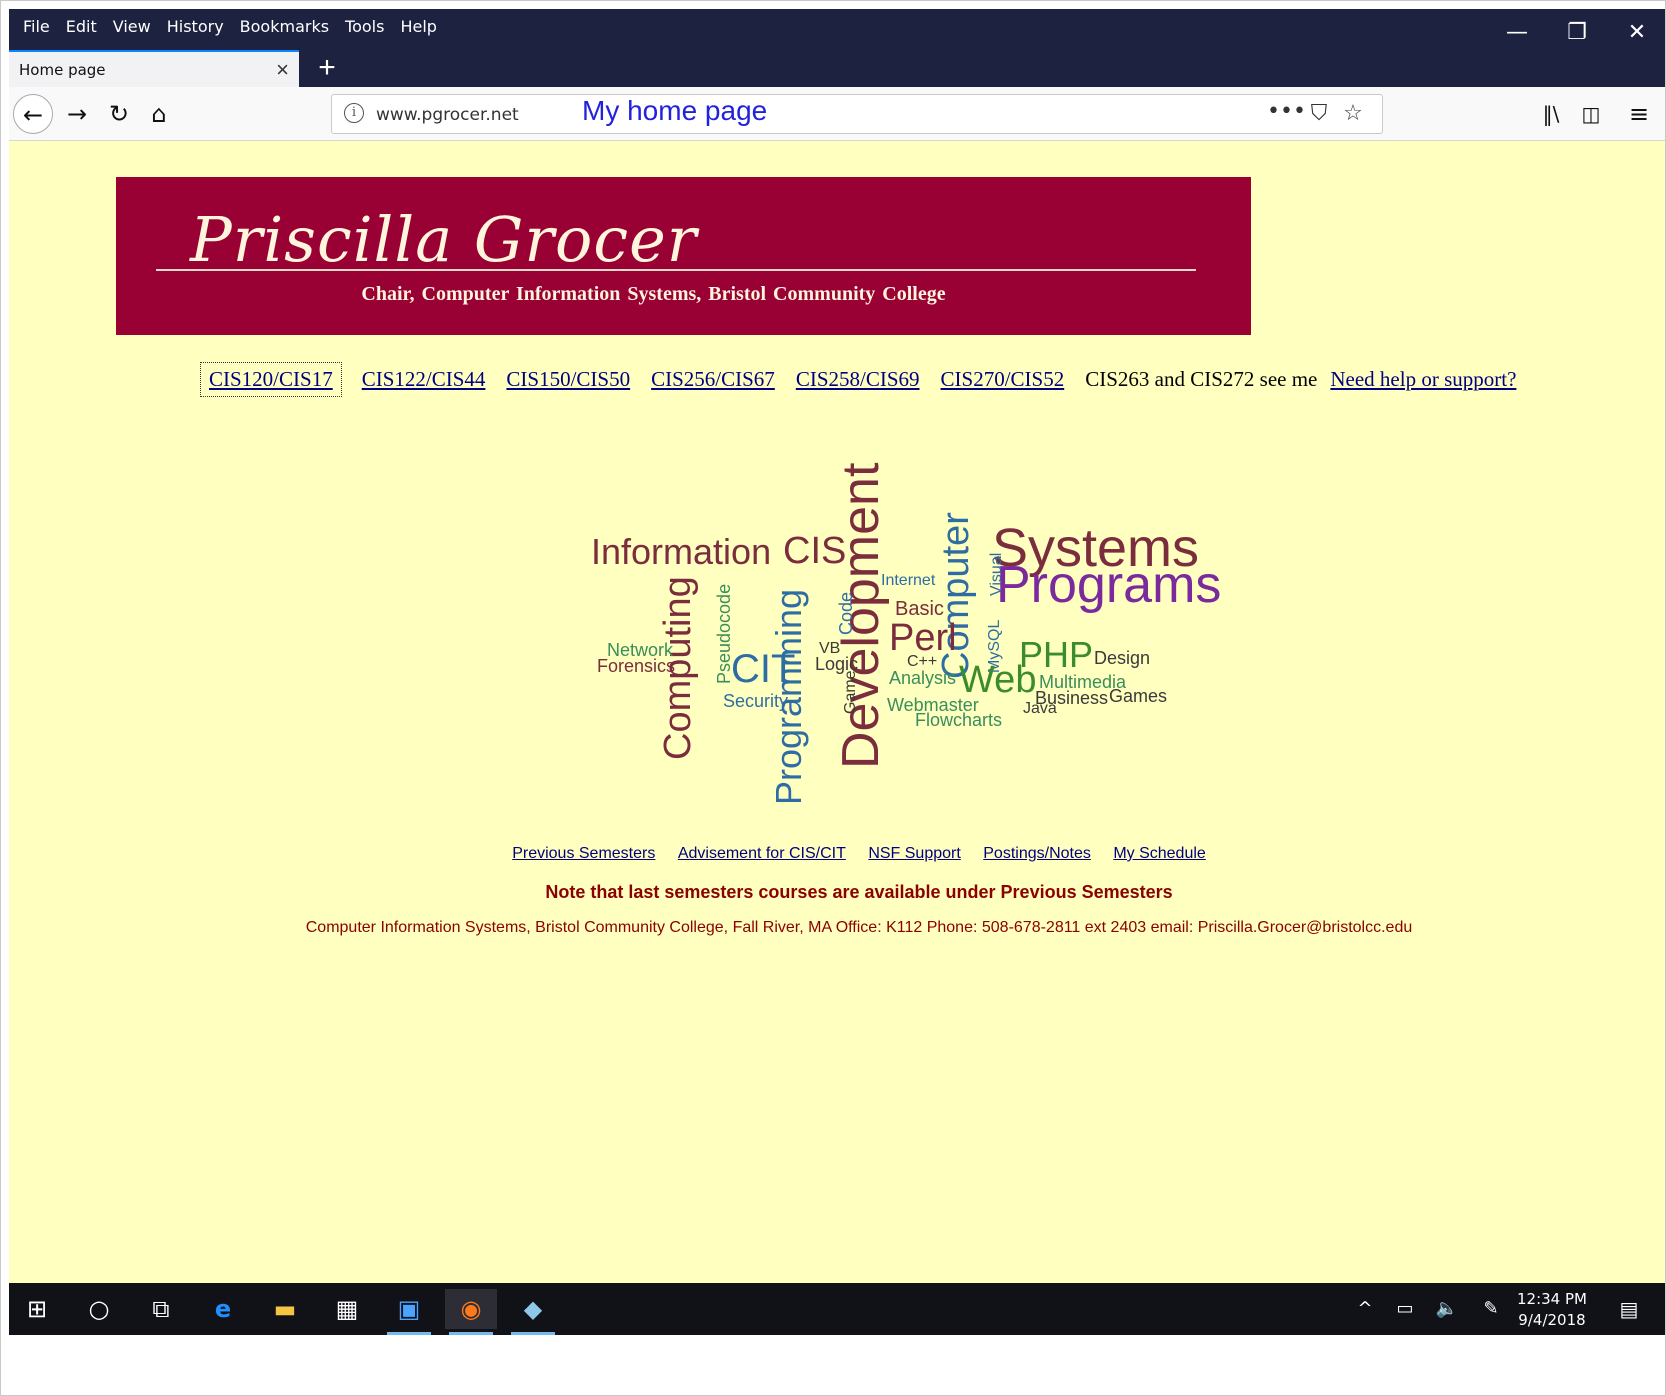 This screenshot has width=1666, height=1396. What do you see at coordinates (471, 1312) in the screenshot?
I see `firefox-icon: ◉` at bounding box center [471, 1312].